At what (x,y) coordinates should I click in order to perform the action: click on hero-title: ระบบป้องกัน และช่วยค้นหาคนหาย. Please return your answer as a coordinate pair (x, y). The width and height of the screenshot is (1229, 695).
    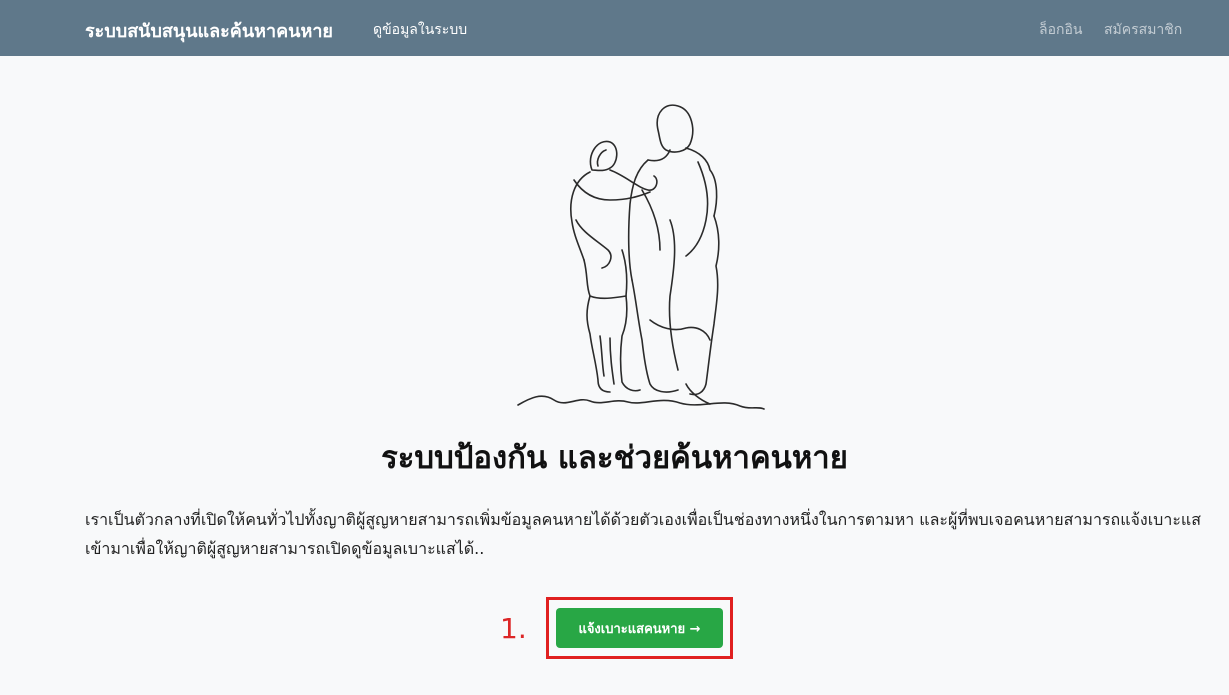
    Looking at the image, I should click on (614, 458).